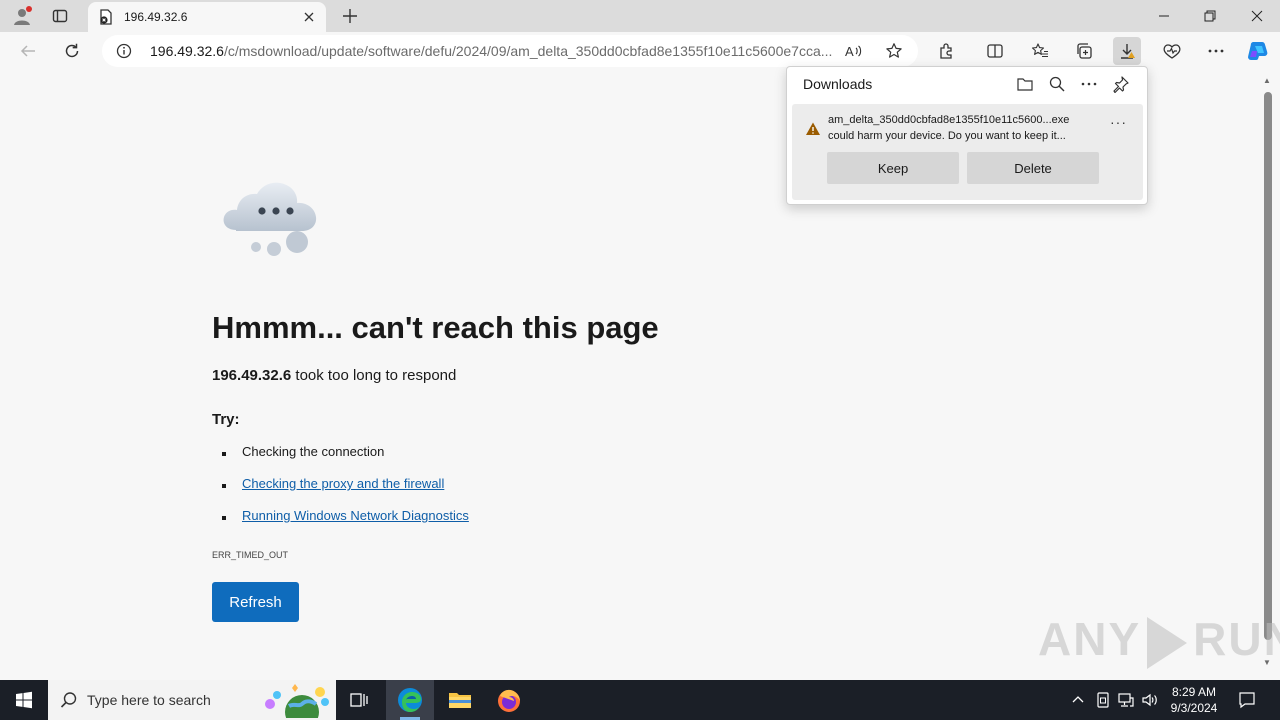 This screenshot has width=1280, height=720. I want to click on watermark-right: RUN, so click(1236, 639).